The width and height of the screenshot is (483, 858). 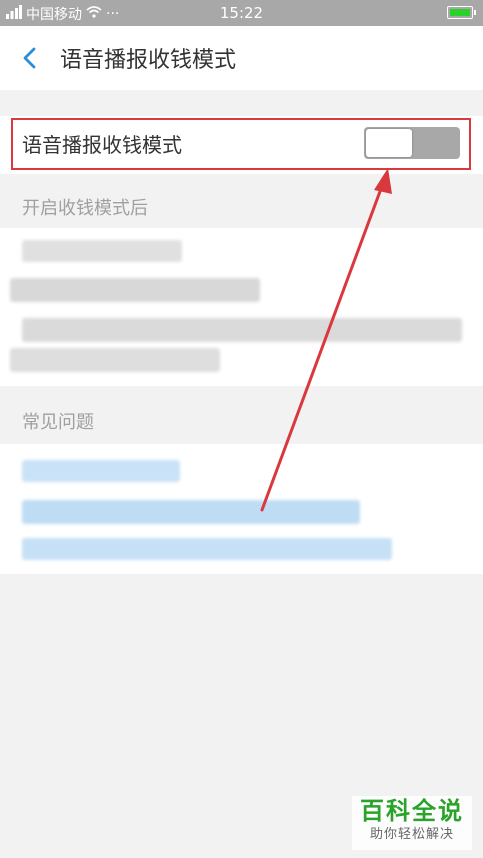 What do you see at coordinates (241, 58) in the screenshot?
I see `app-header: 语音播报收钱模式` at bounding box center [241, 58].